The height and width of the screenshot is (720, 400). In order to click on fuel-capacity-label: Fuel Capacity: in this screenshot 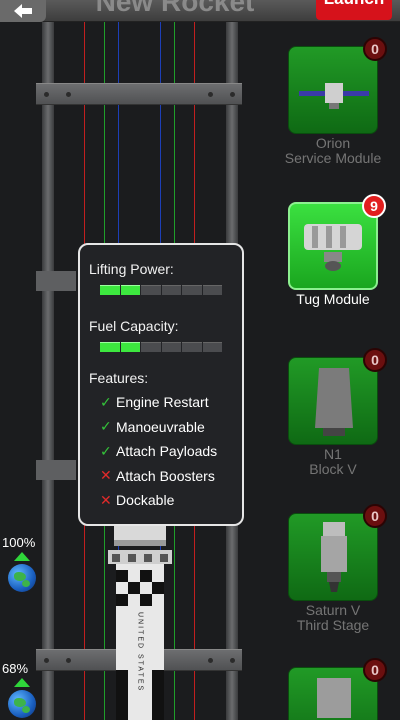, I will do `click(134, 326)`.